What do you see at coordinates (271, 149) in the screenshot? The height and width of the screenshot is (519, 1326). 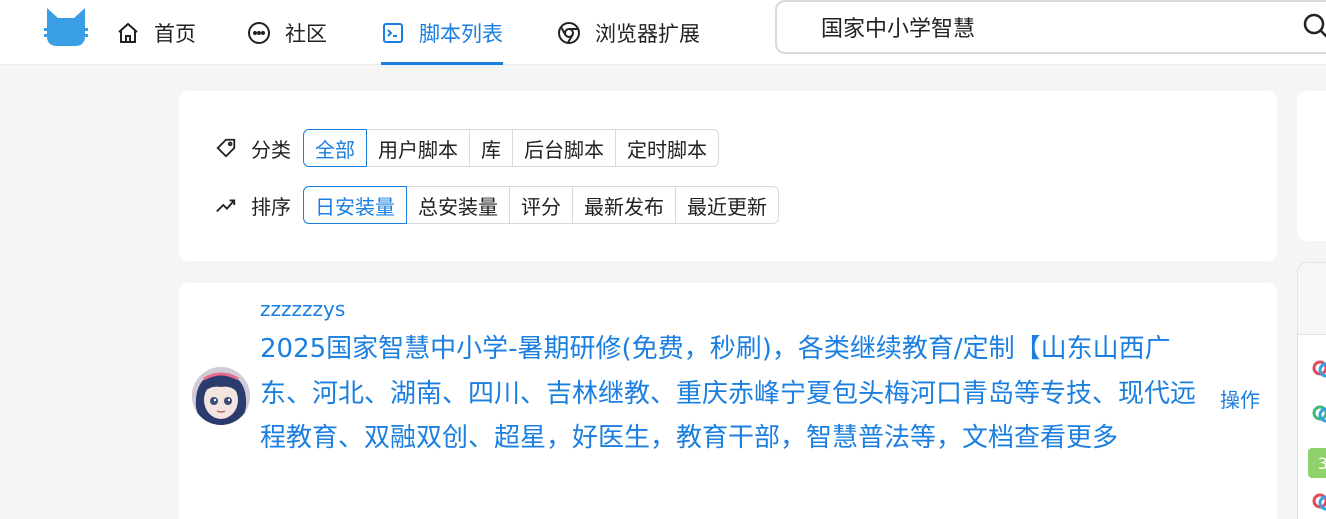 I see `category-label: 分类` at bounding box center [271, 149].